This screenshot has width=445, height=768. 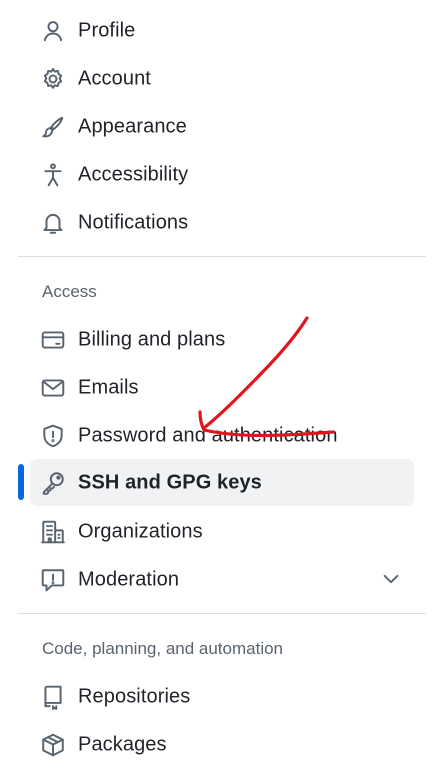 I want to click on report-icon, so click(x=53, y=580).